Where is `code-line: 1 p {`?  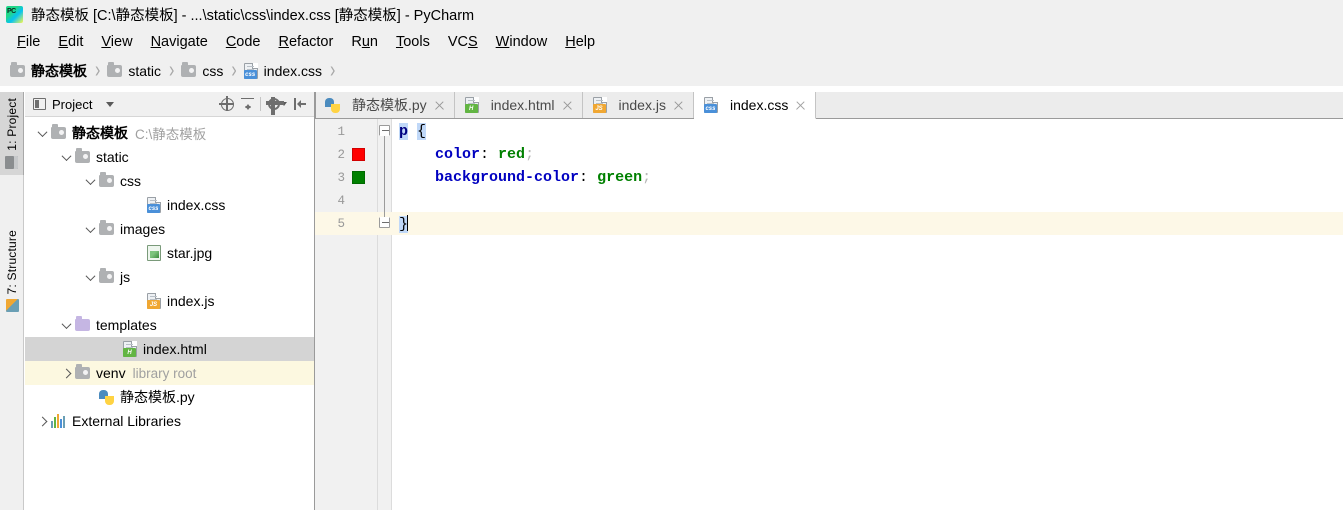
code-line: 1 p { is located at coordinates (829, 131).